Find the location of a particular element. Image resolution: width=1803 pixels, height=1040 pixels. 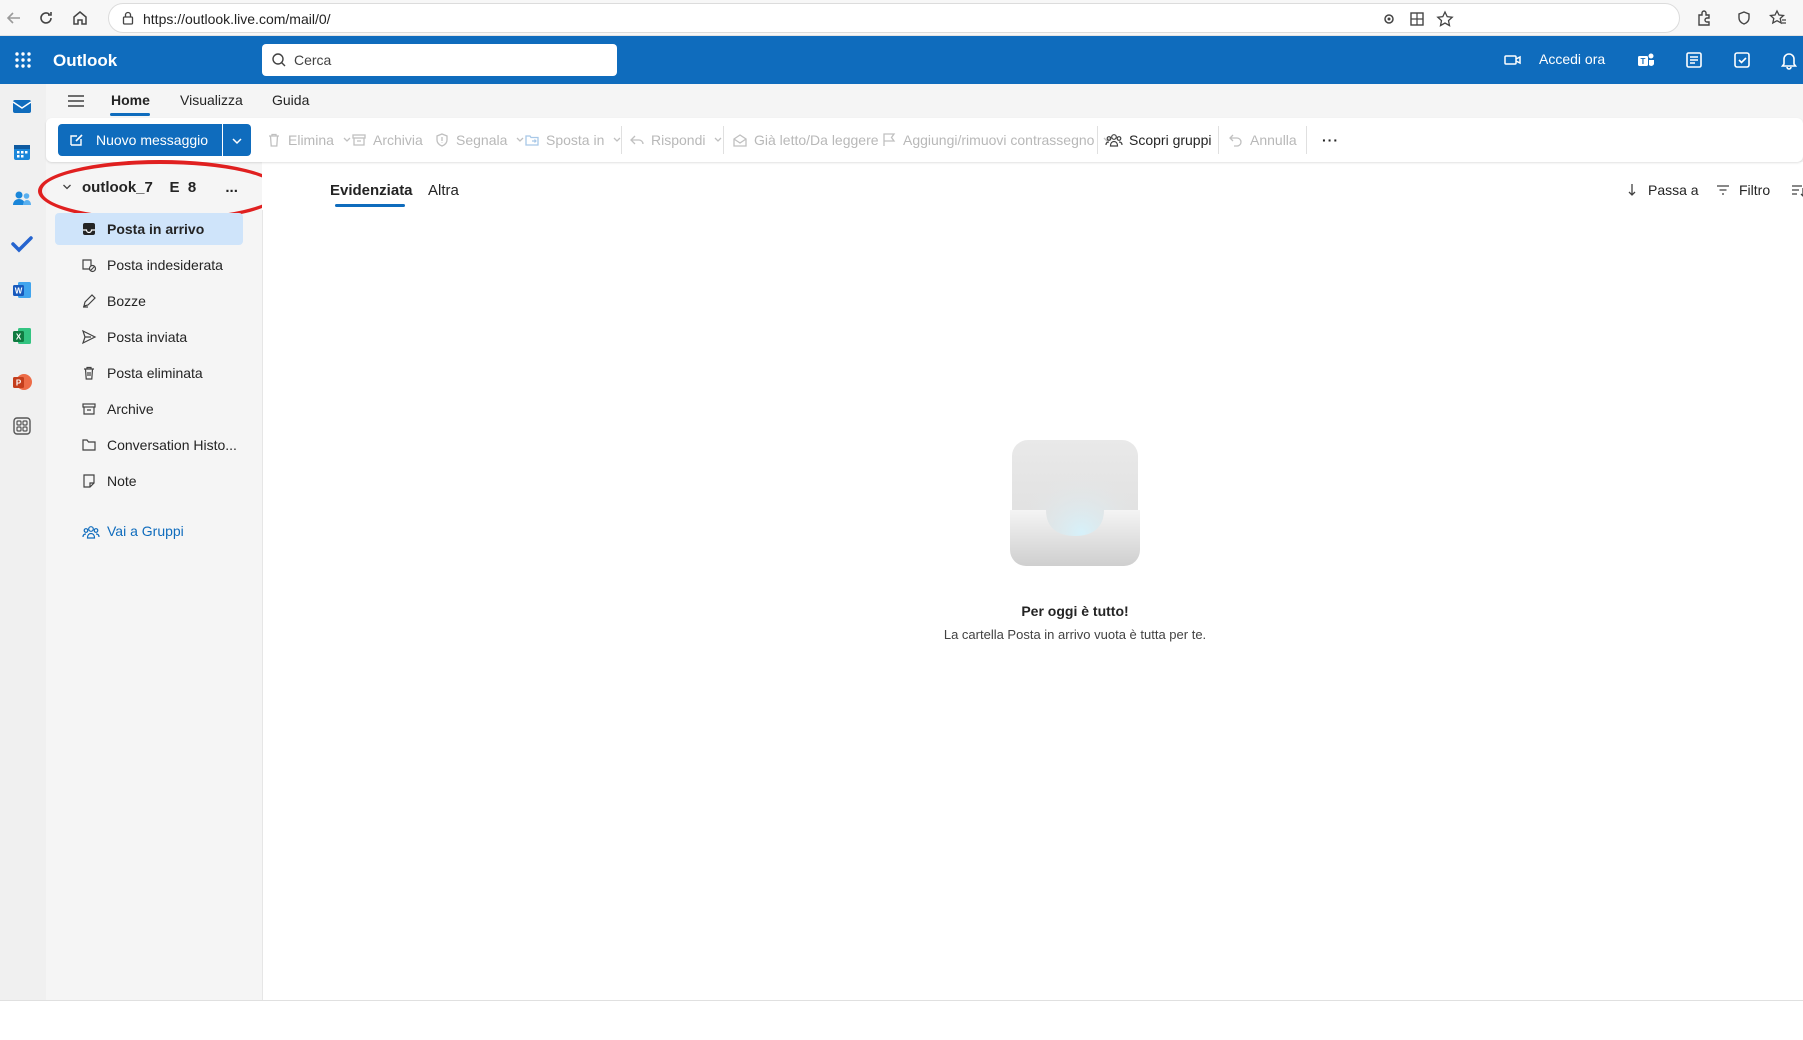

jump-arrow-icon is located at coordinates (1632, 190).